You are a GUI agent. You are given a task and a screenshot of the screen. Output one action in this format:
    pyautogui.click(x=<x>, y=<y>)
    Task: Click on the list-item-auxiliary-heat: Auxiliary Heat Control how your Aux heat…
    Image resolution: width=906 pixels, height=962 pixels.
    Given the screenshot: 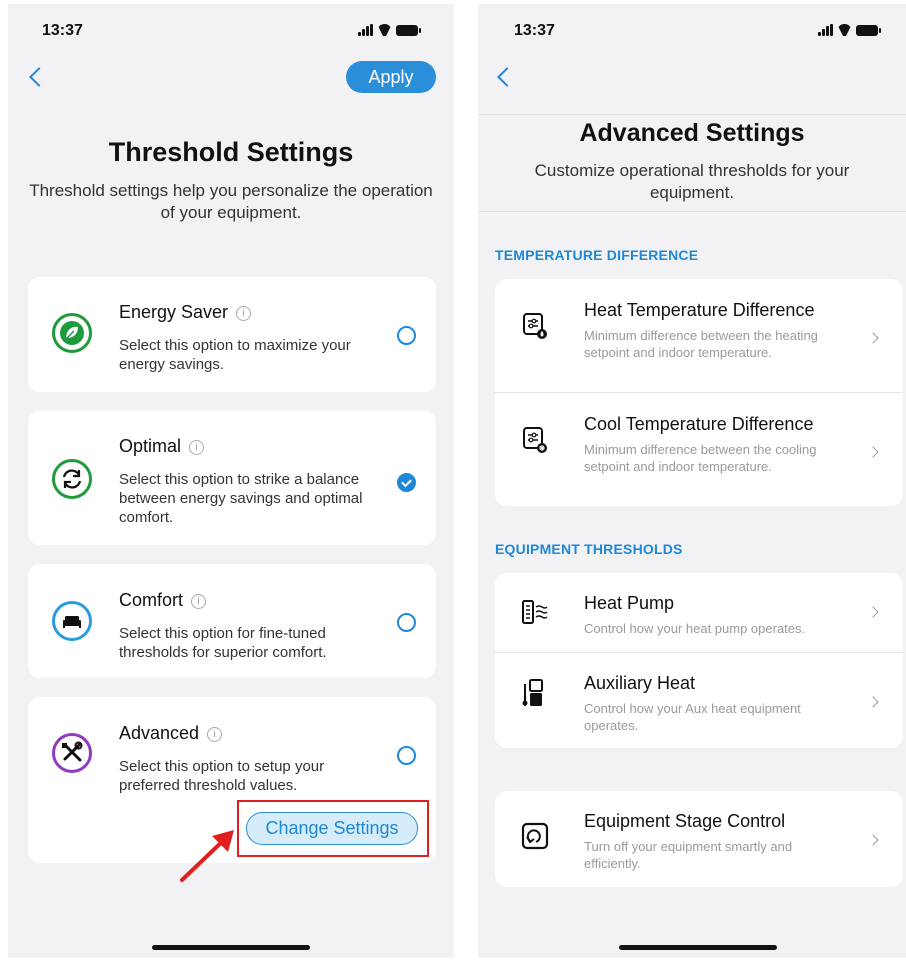 What is the action you would take?
    pyautogui.click(x=699, y=700)
    